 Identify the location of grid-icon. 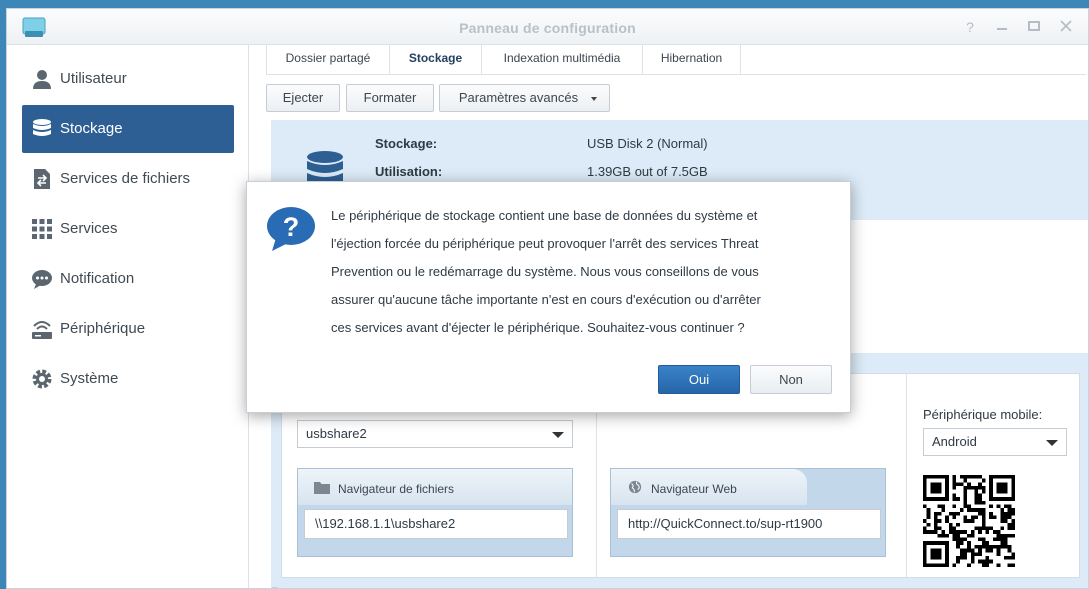
(42, 229).